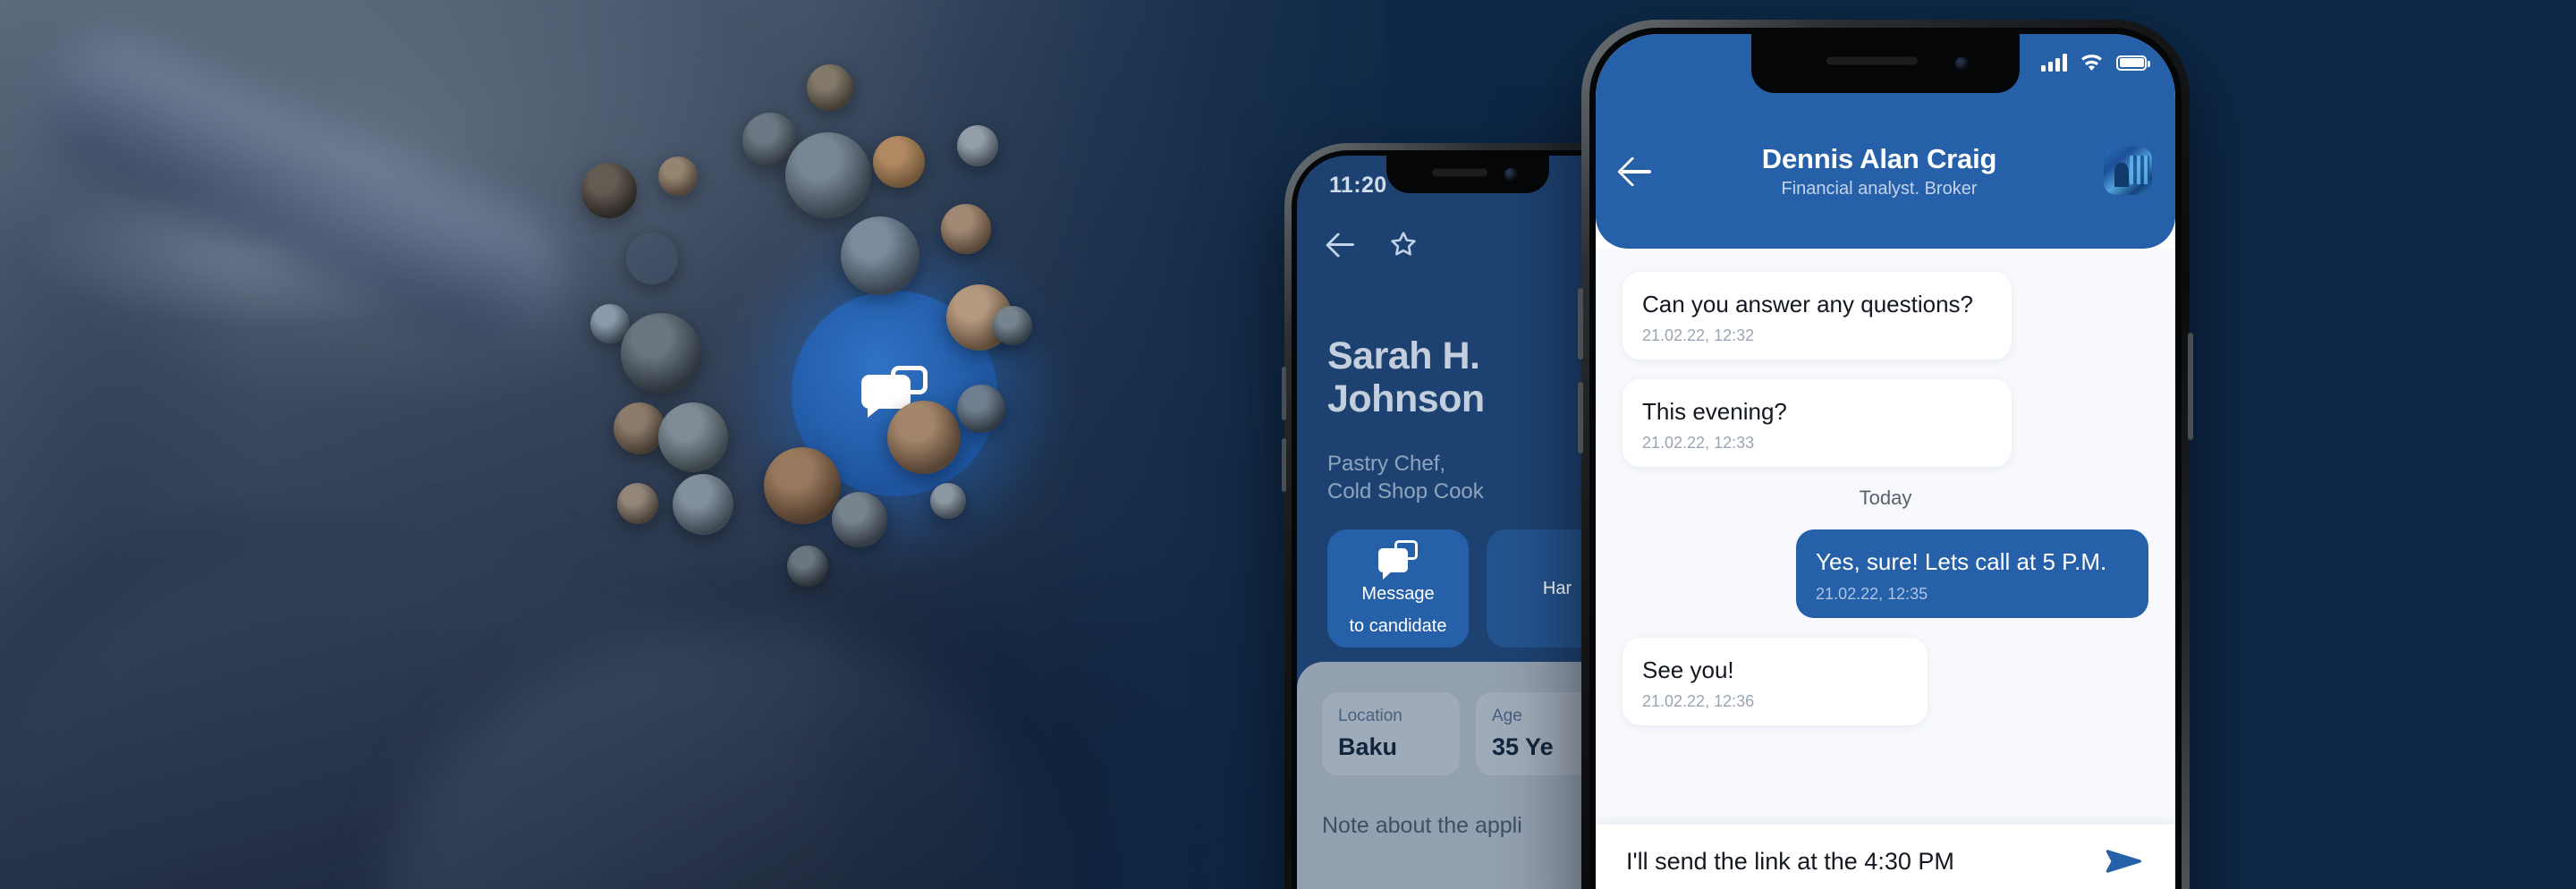 The width and height of the screenshot is (2576, 889). What do you see at coordinates (1403, 244) in the screenshot?
I see `star-outline-icon` at bounding box center [1403, 244].